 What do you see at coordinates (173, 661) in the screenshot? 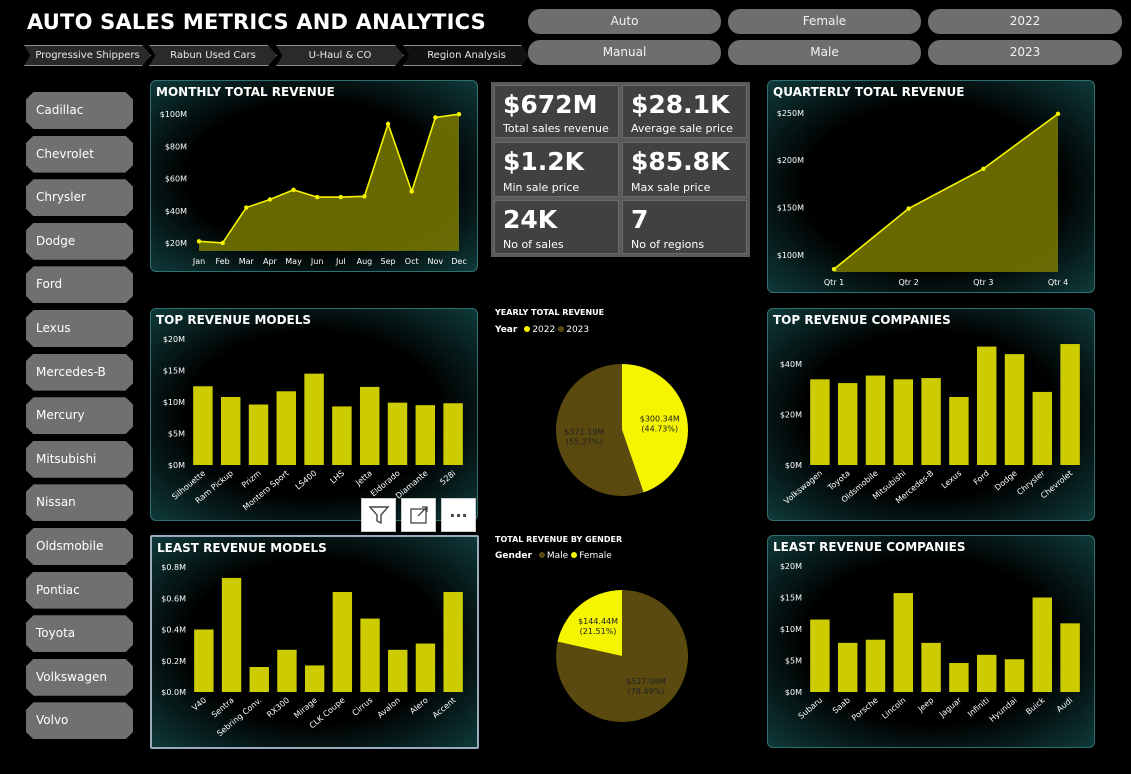
I see `y-tick-label: $0.2M` at bounding box center [173, 661].